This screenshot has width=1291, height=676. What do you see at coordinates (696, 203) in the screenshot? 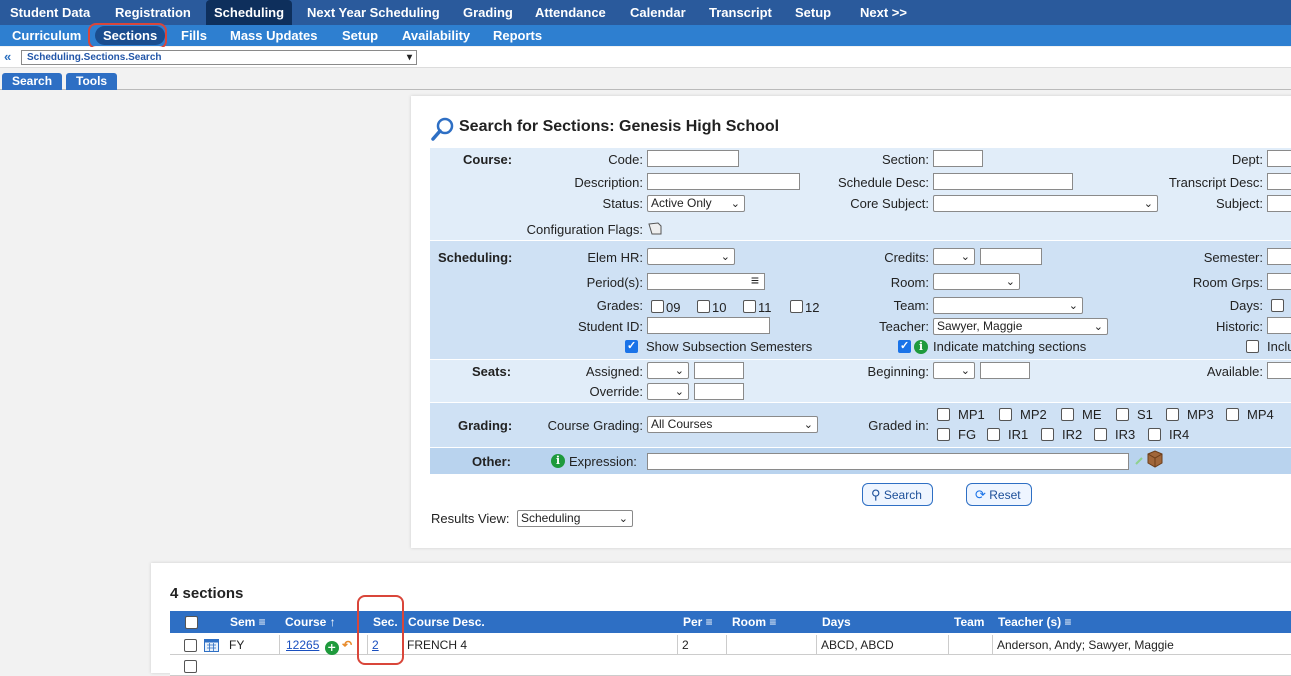
I see `status-select: Active Only ⌄` at bounding box center [696, 203].